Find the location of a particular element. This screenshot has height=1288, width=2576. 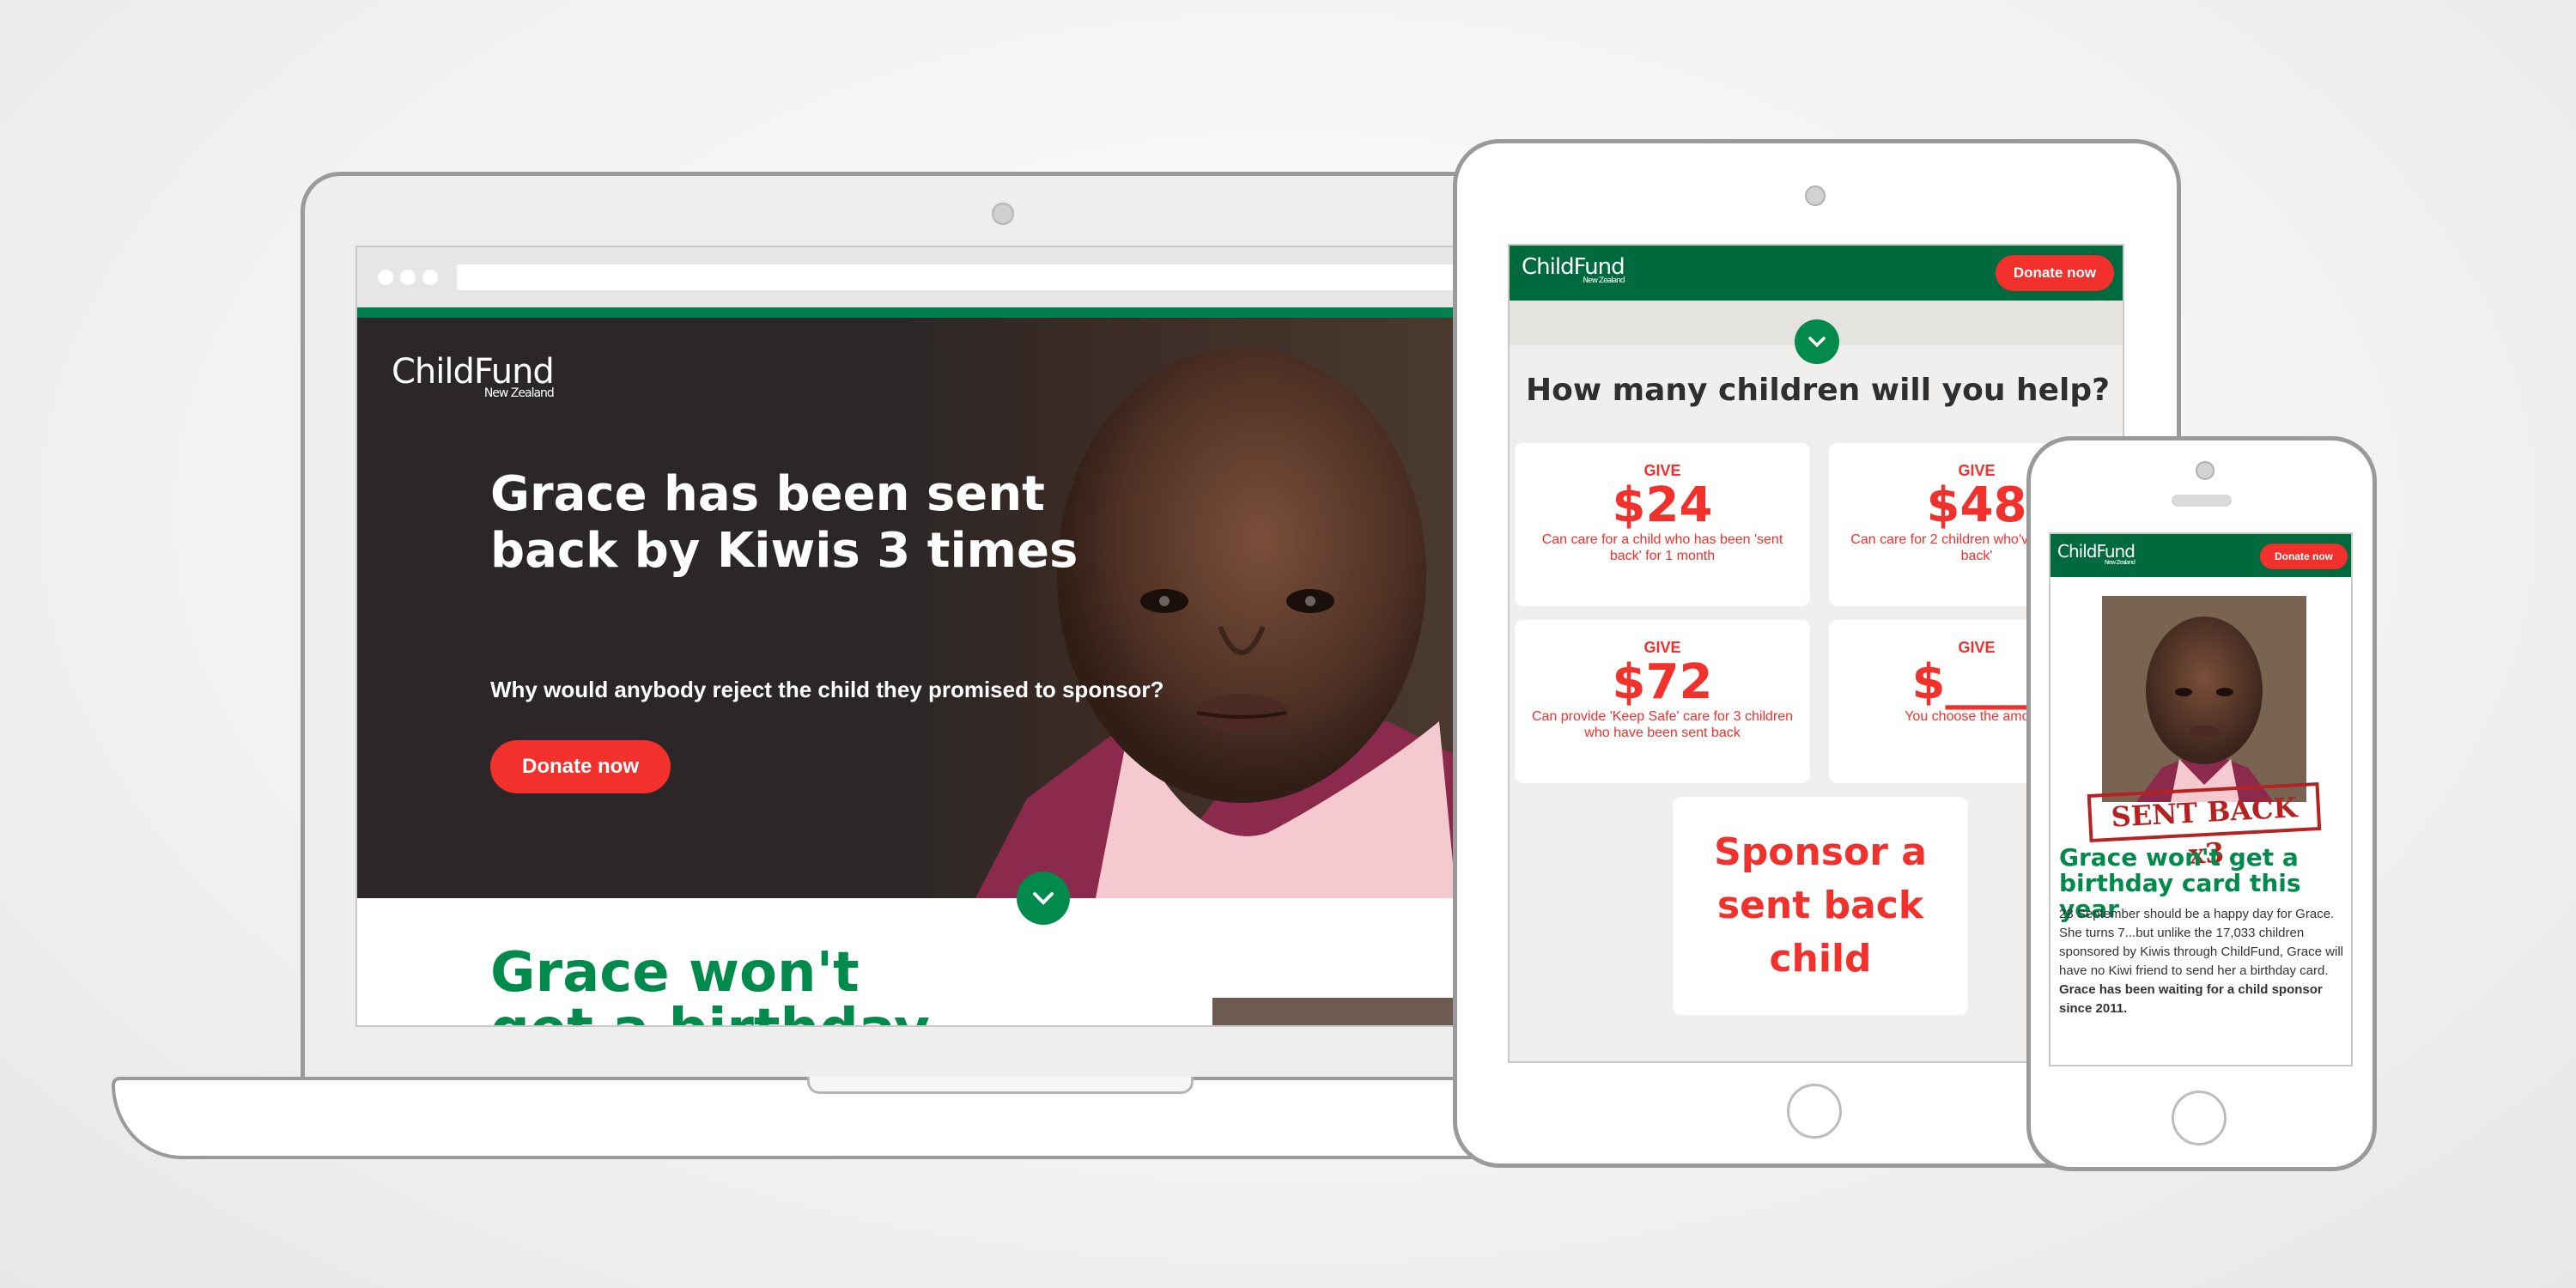

hero-child-photo is located at coordinates (1188, 608).